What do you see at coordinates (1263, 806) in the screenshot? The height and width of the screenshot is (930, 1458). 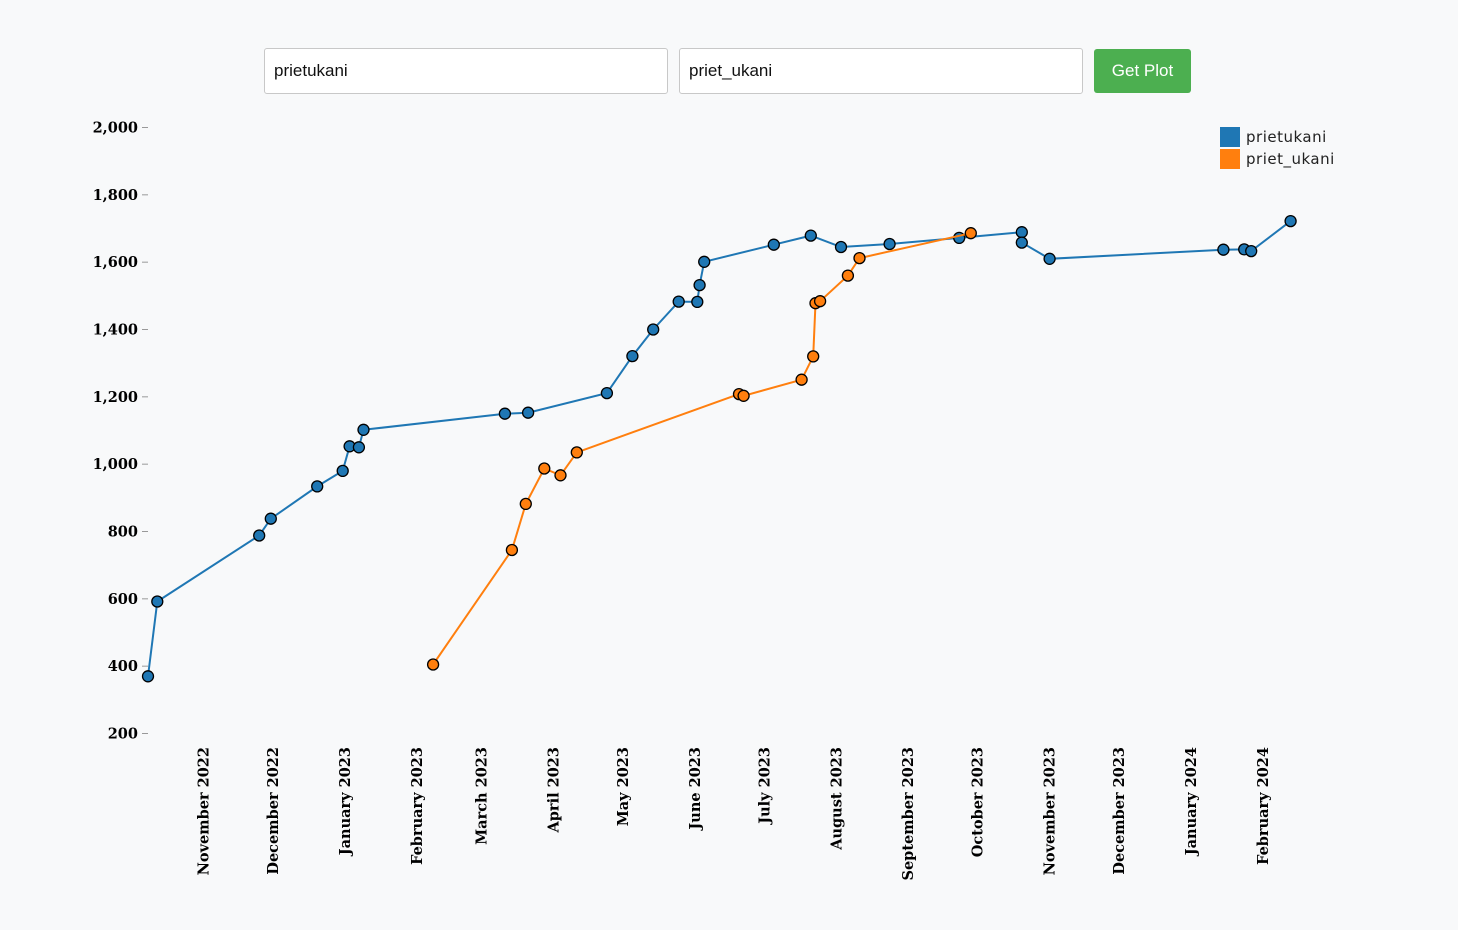 I see `x-tick-label: February 2024` at bounding box center [1263, 806].